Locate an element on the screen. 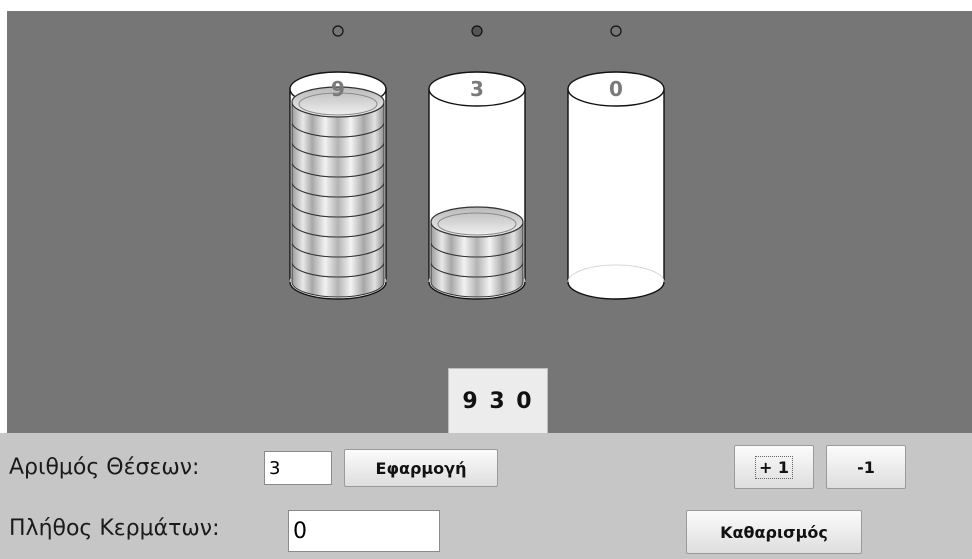 Image resolution: width=972 pixels, height=559 pixels. positions-input is located at coordinates (298, 468).